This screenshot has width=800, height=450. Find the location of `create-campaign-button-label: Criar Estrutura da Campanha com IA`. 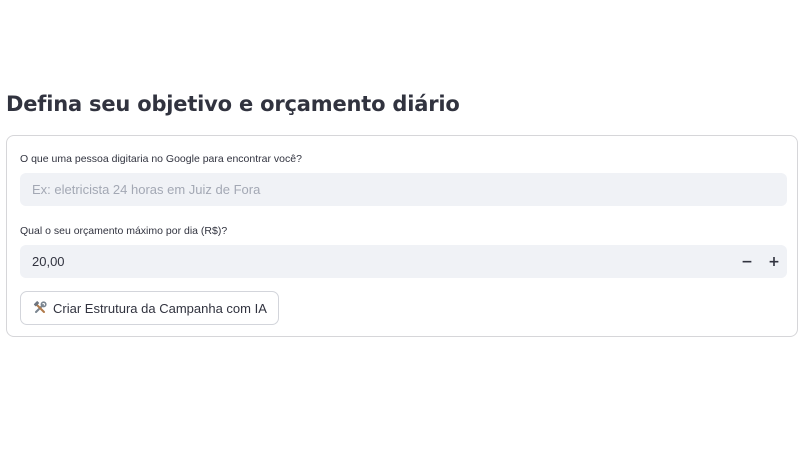

create-campaign-button-label: Criar Estrutura da Campanha com IA is located at coordinates (160, 308).